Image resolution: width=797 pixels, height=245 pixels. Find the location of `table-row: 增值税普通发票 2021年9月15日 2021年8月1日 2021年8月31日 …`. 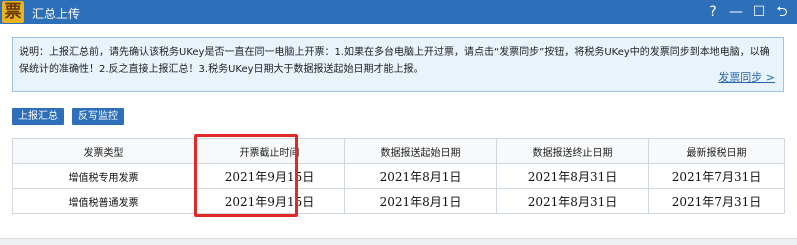

table-row: 增值税普通发票 2021年9月15日 2021年8月1日 2021年8月31日 … is located at coordinates (398, 201).